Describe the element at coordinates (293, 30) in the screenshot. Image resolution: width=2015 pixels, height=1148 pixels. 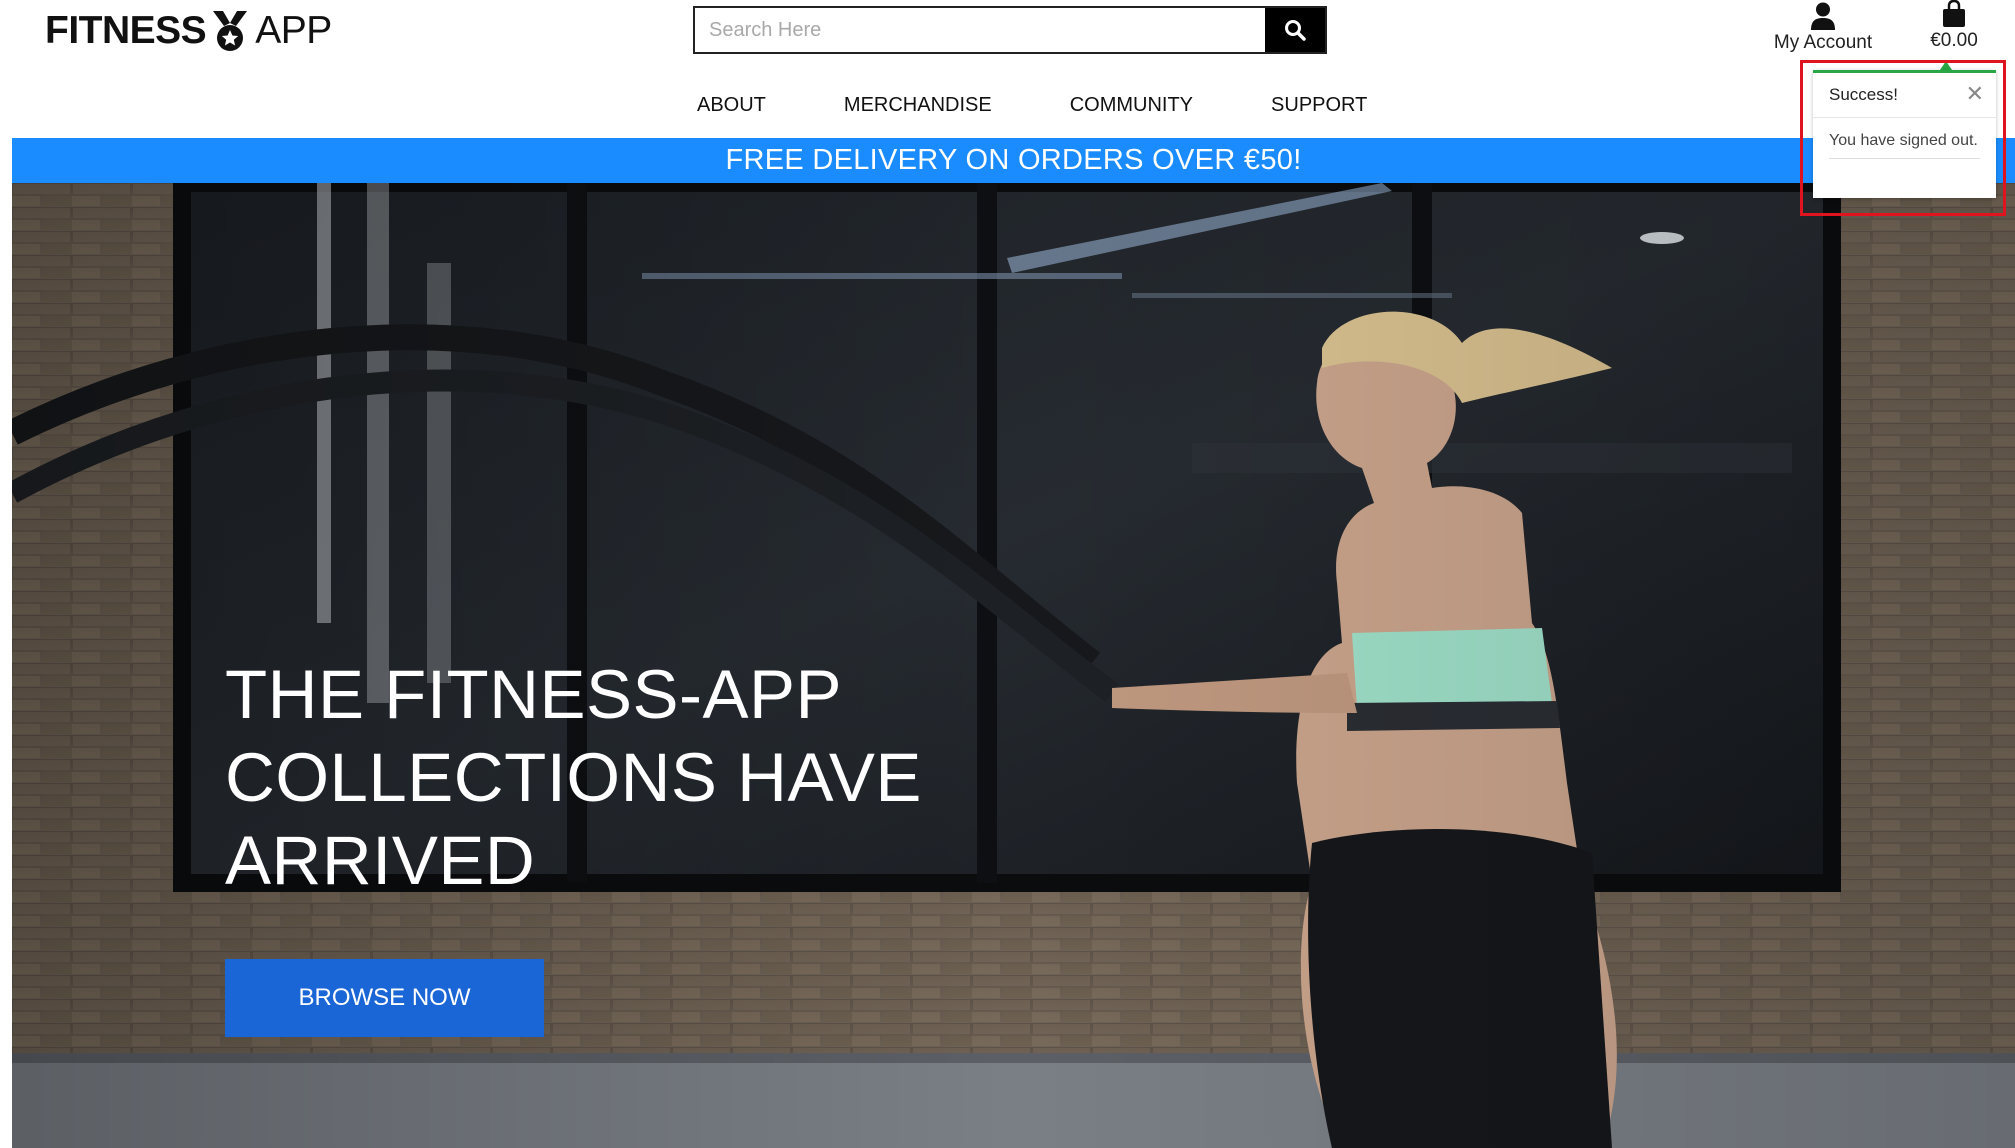
I see `logo-word-app: APP` at that location.